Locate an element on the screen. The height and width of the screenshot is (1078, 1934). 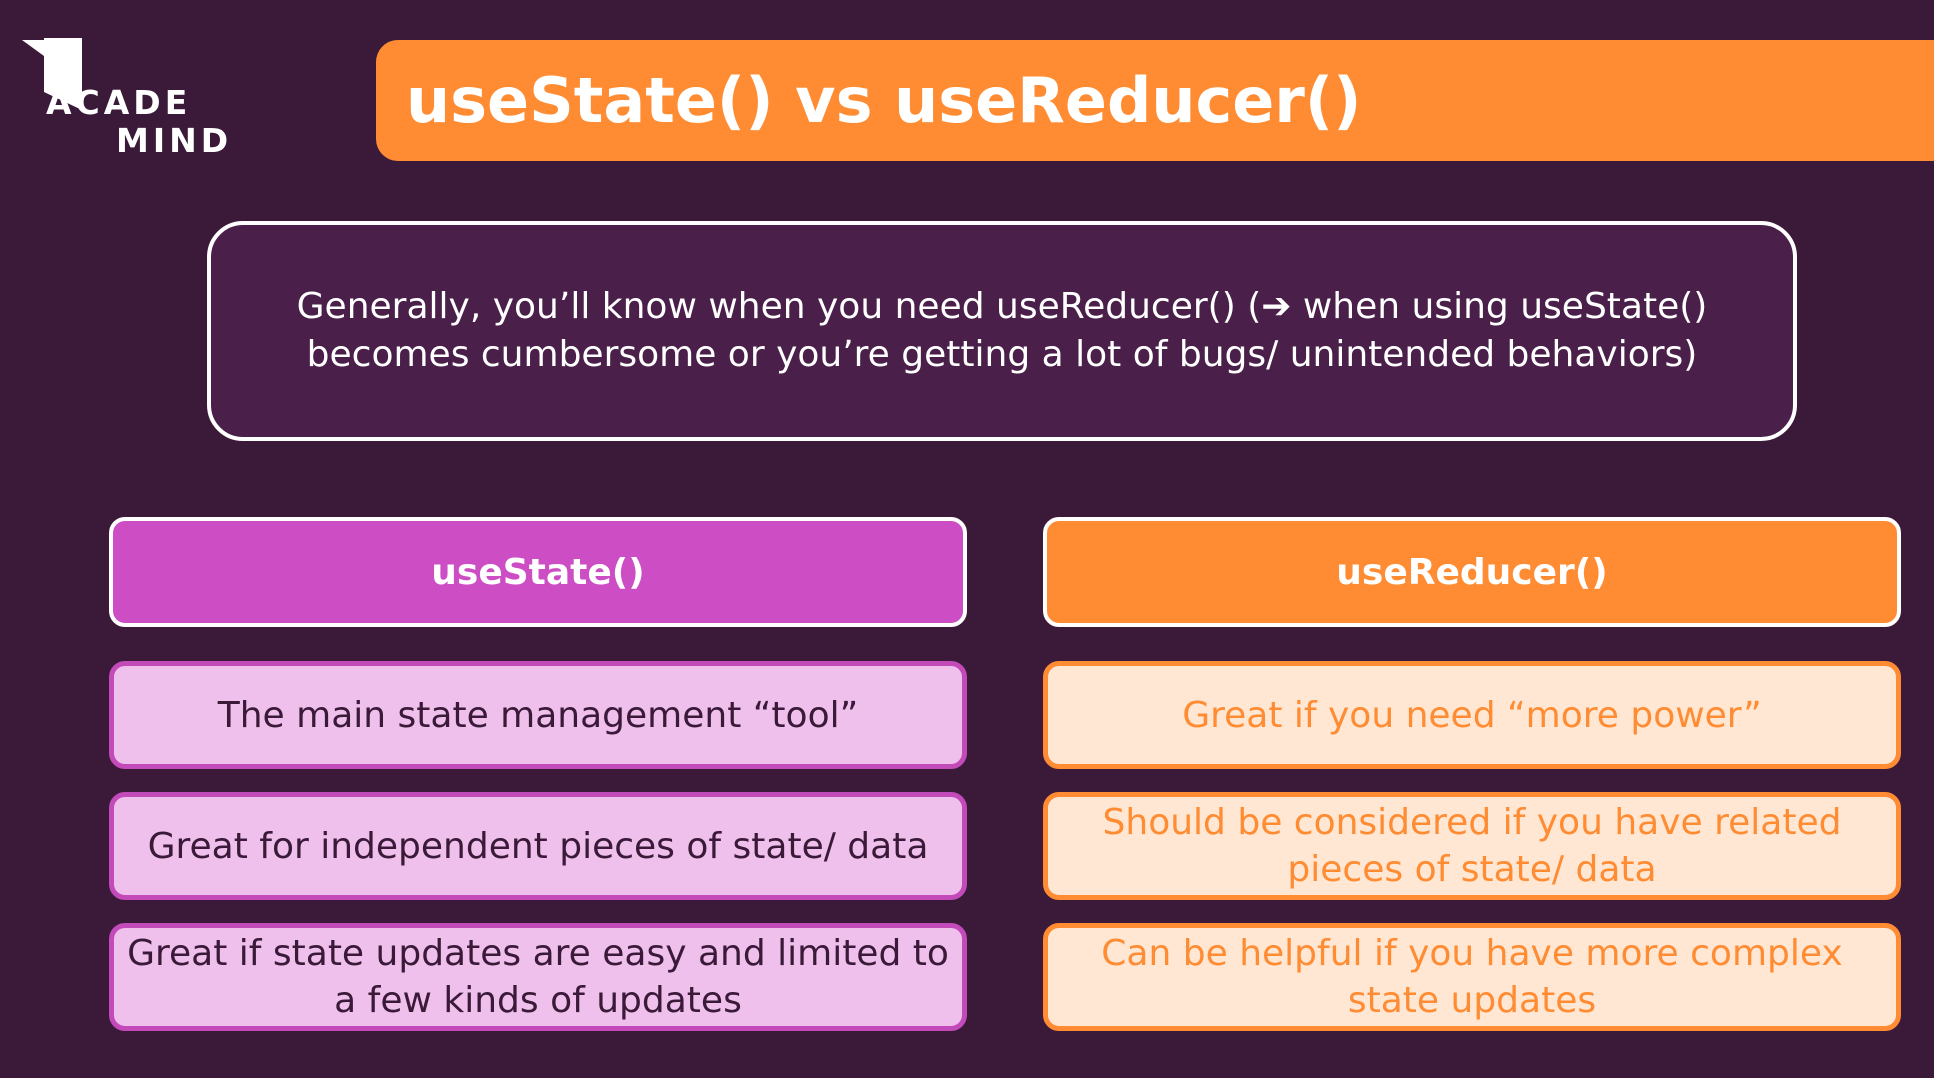
slide-title: useState() vs useReducer() is located at coordinates (884, 100).